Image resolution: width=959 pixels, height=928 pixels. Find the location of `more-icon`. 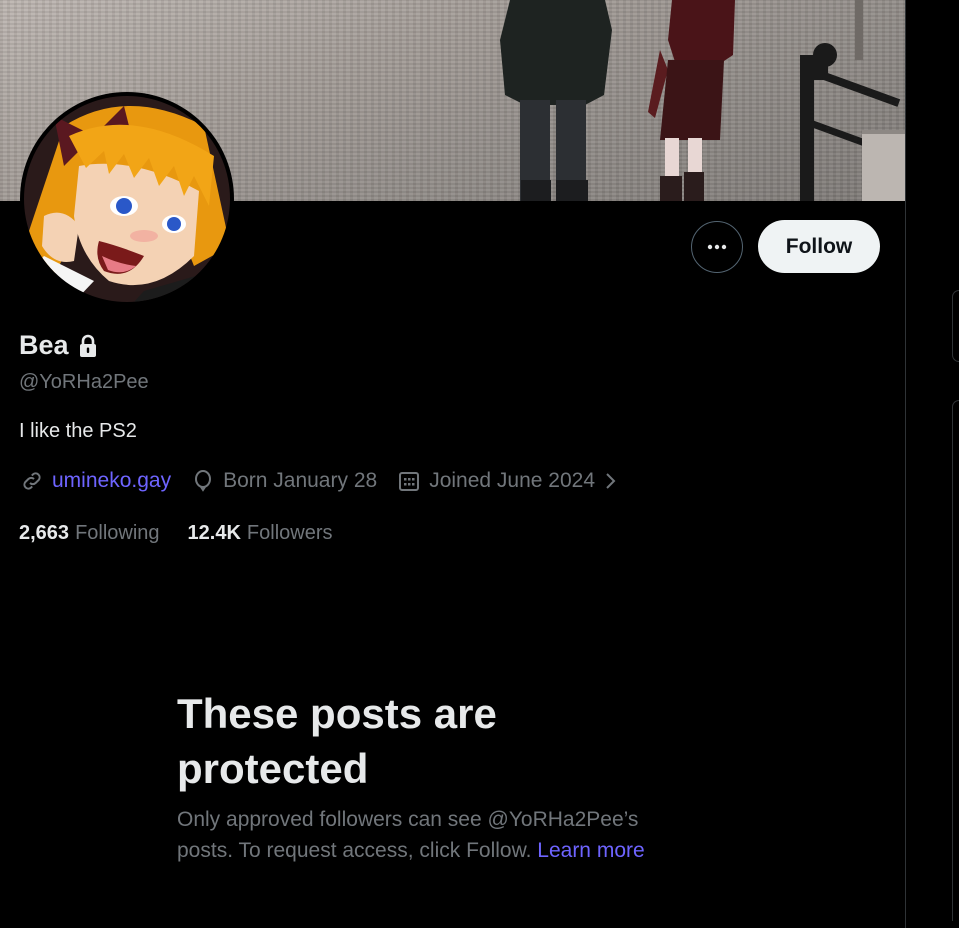

more-icon is located at coordinates (717, 247).